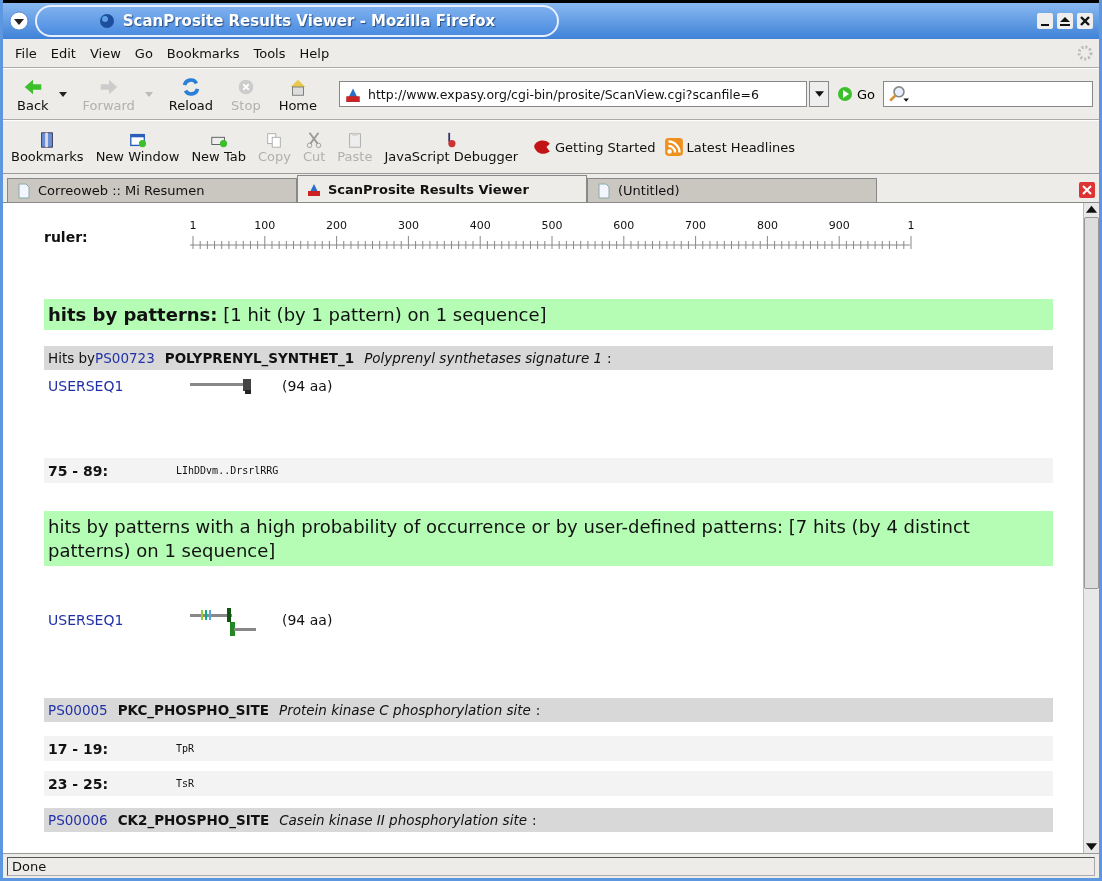  What do you see at coordinates (314, 53) in the screenshot?
I see `menu-item: Help` at bounding box center [314, 53].